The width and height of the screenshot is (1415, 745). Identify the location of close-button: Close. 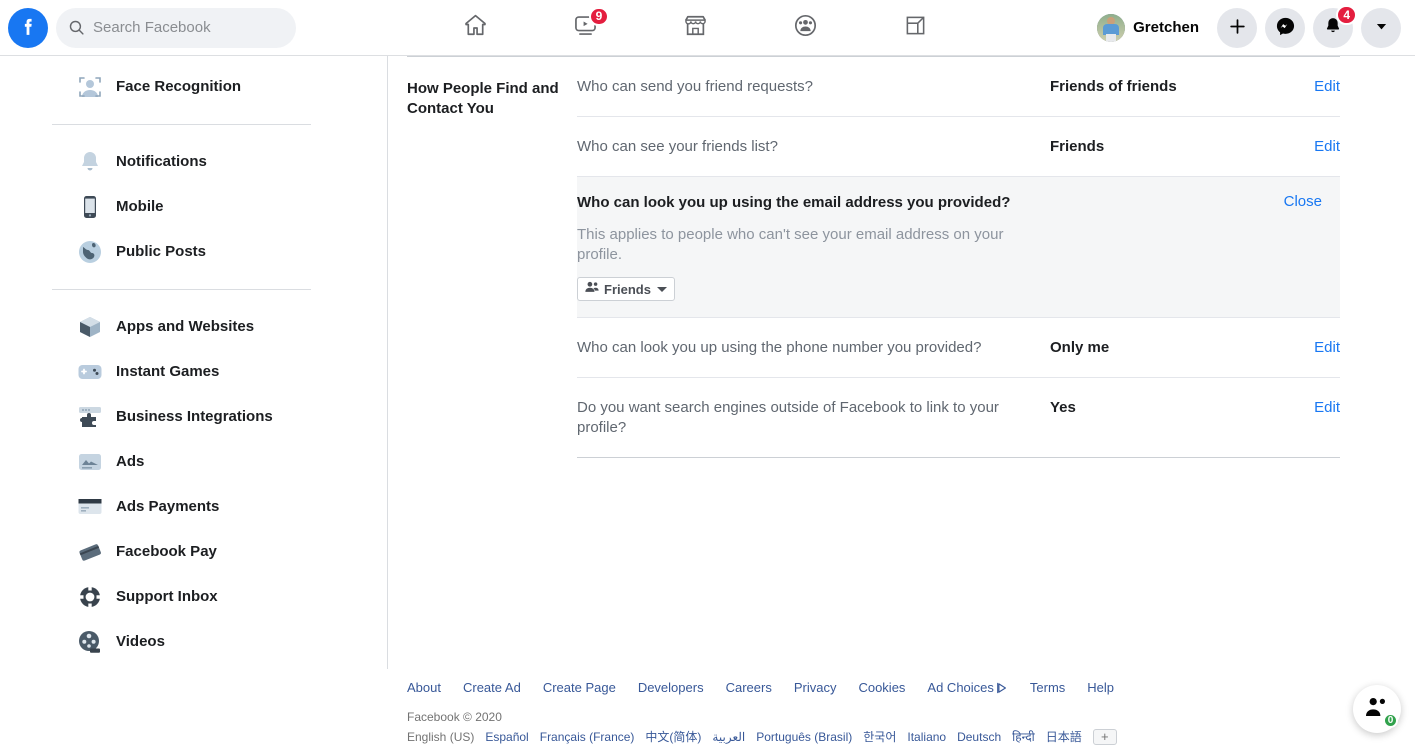
(1303, 201).